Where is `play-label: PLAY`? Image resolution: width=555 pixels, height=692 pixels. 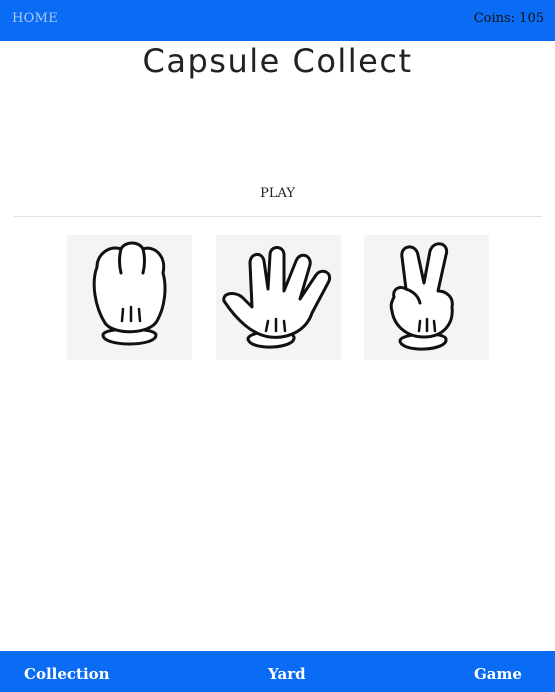 play-label: PLAY is located at coordinates (277, 193).